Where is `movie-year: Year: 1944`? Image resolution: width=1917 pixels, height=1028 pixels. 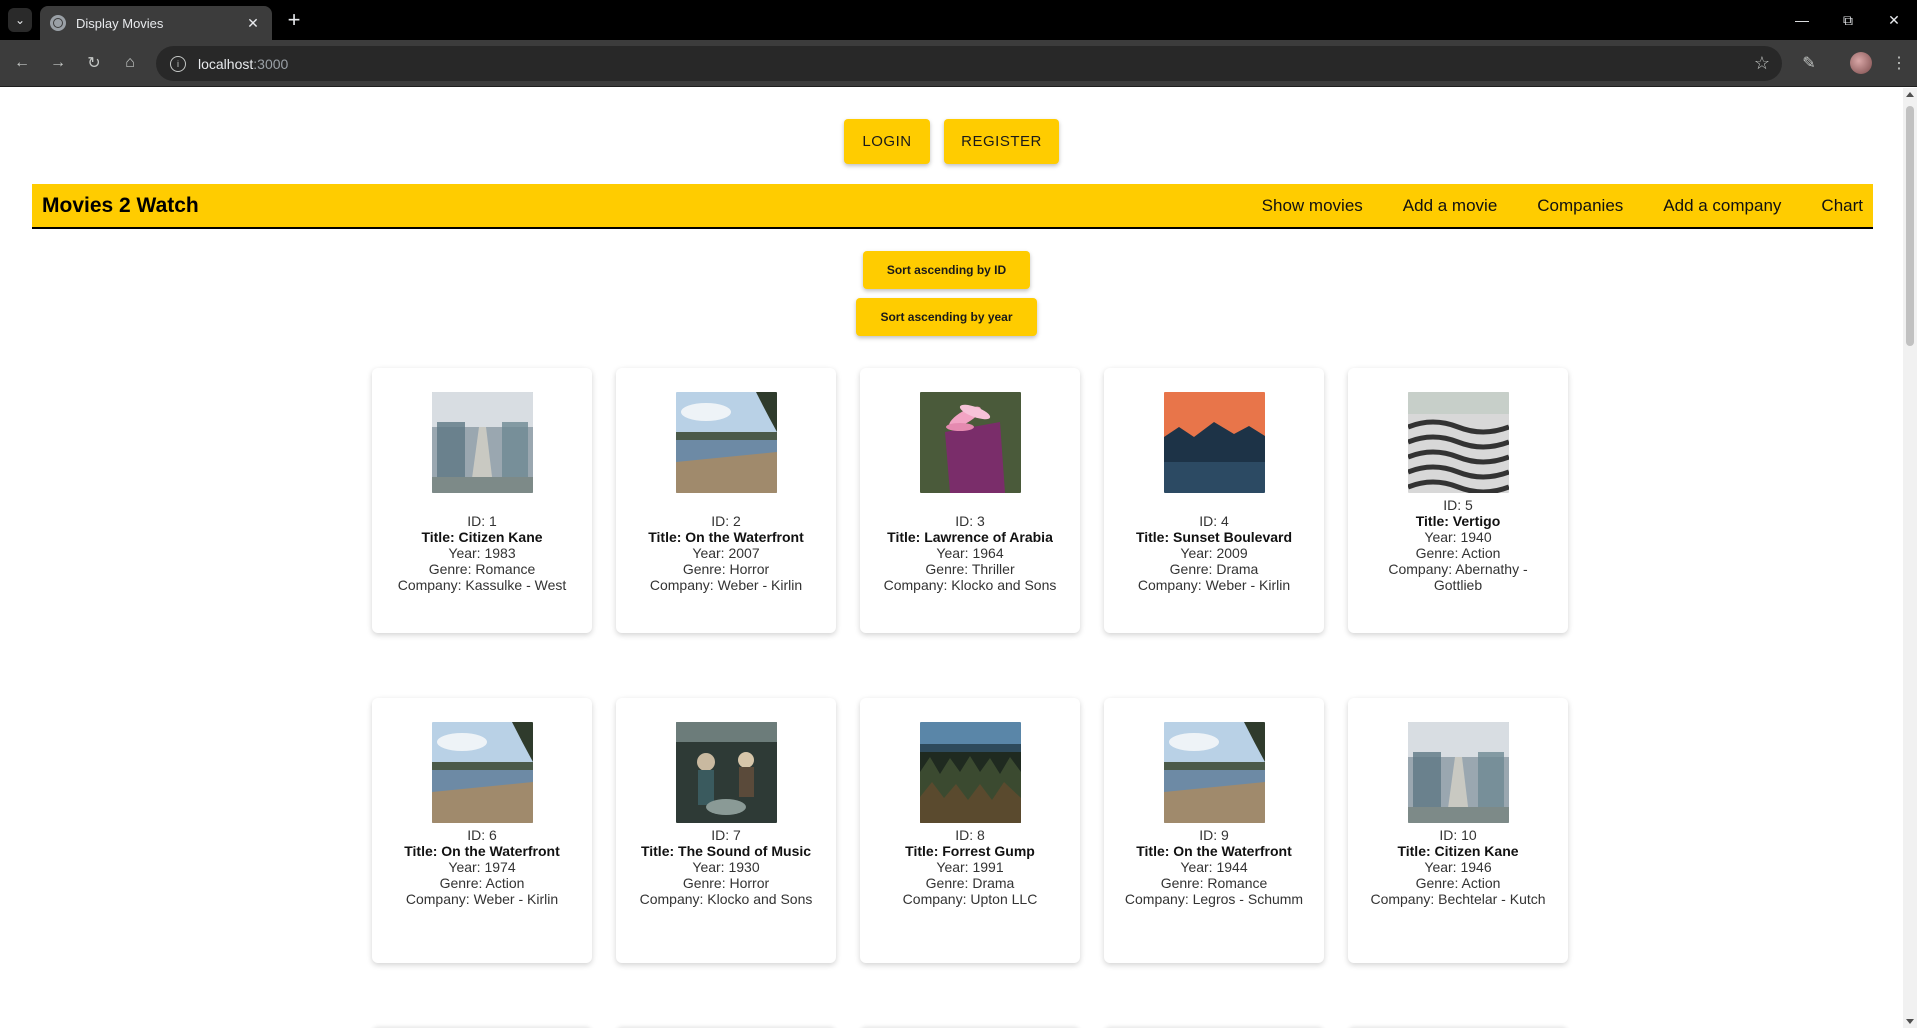
movie-year: Year: 1944 is located at coordinates (1214, 867).